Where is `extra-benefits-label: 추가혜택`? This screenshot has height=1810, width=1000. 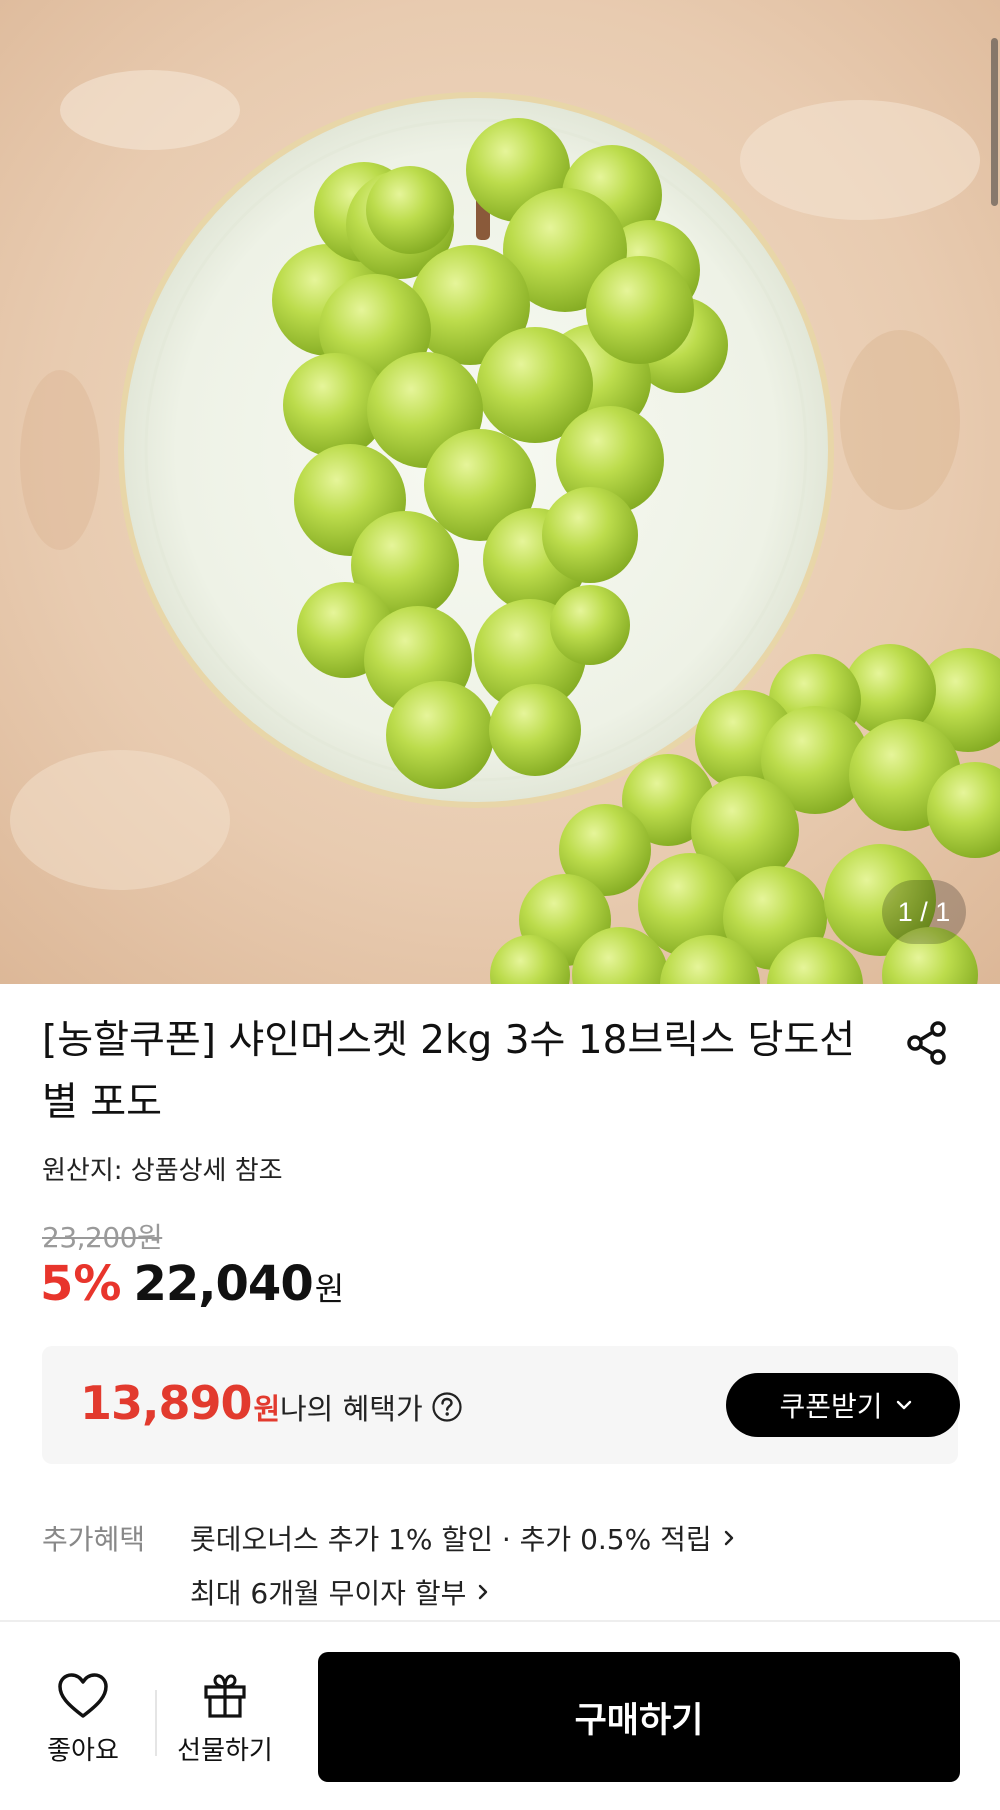 extra-benefits-label: 추가혜택 is located at coordinates (94, 1539).